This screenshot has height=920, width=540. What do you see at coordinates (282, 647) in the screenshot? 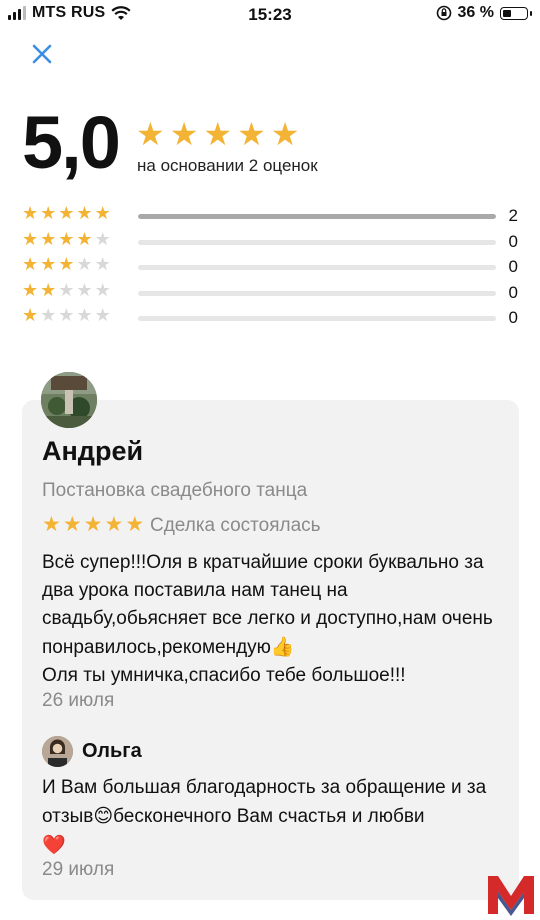
I see `thumbs-up-emoji: 👍` at bounding box center [282, 647].